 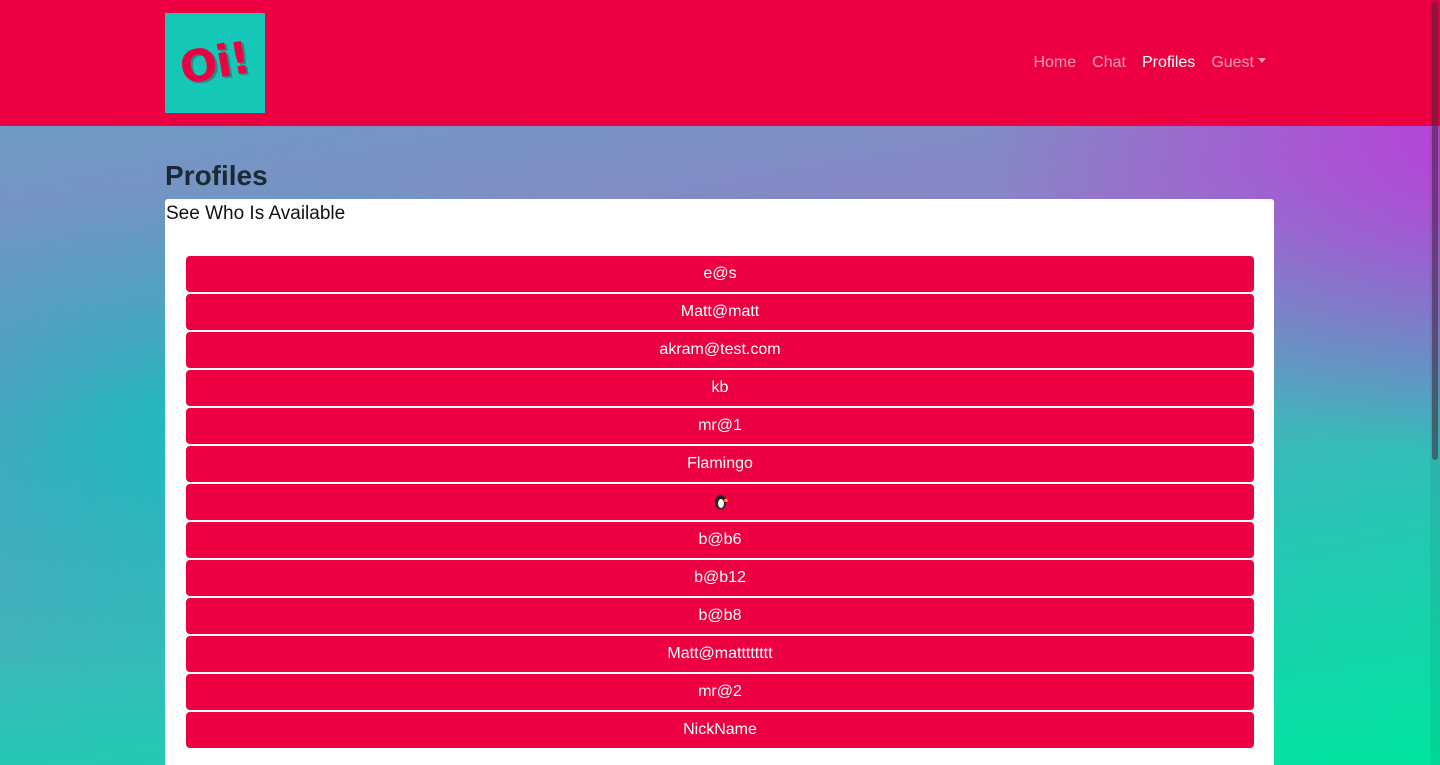 I want to click on profile-item: Matt@matt, so click(x=720, y=312).